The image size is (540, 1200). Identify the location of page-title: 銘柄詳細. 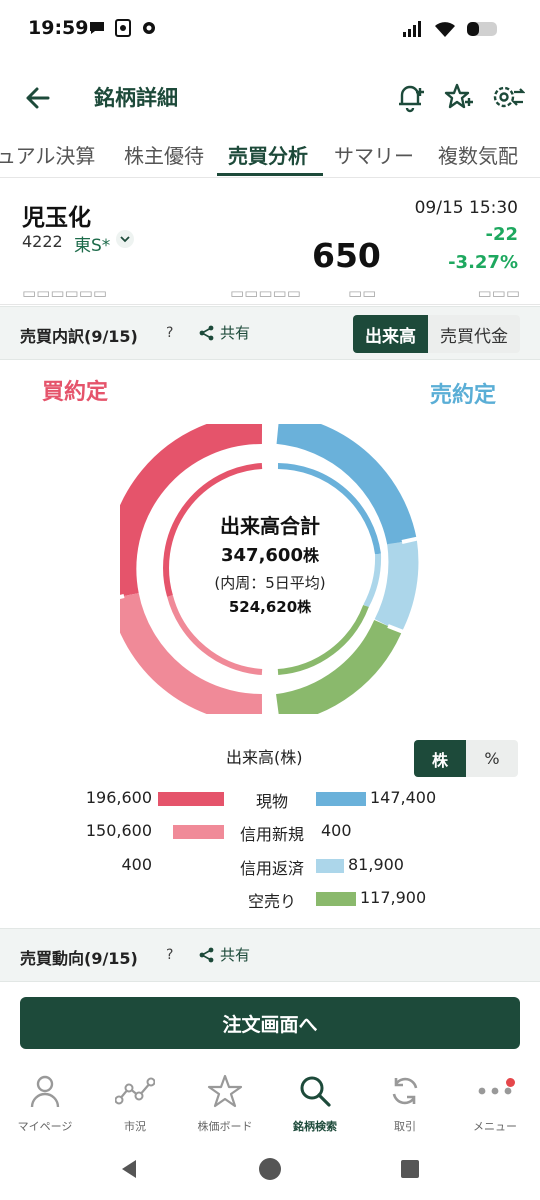
(136, 98).